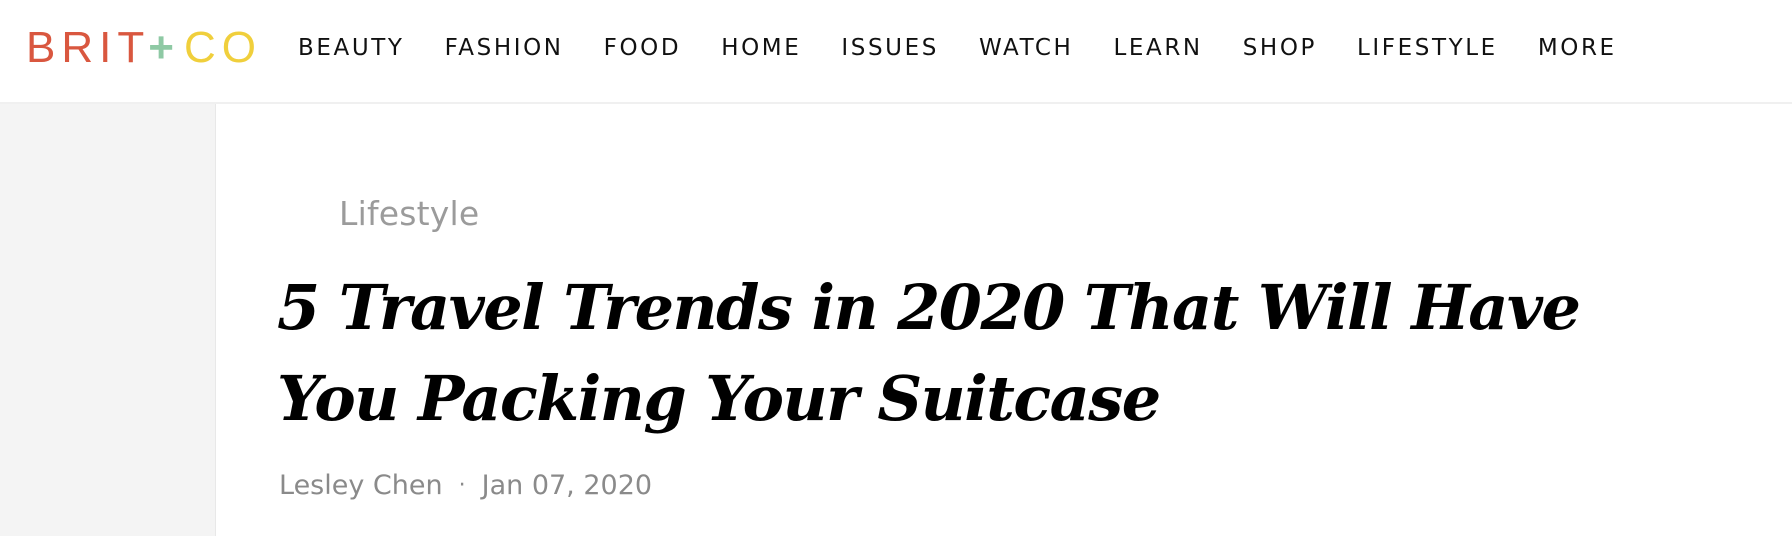 This screenshot has width=1792, height=536. What do you see at coordinates (1026, 48) in the screenshot?
I see `nav-item-watch: WATCH` at bounding box center [1026, 48].